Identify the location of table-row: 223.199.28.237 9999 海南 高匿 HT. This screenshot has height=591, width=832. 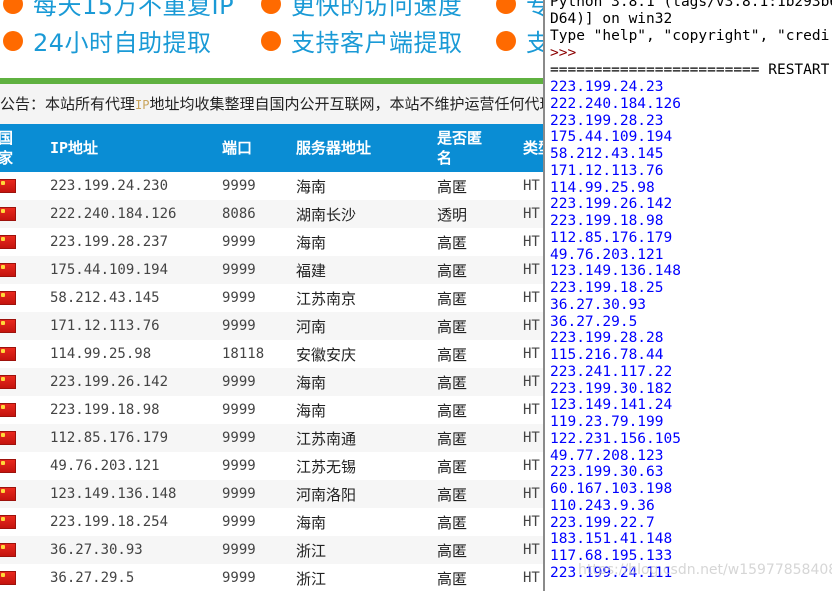
(272, 242).